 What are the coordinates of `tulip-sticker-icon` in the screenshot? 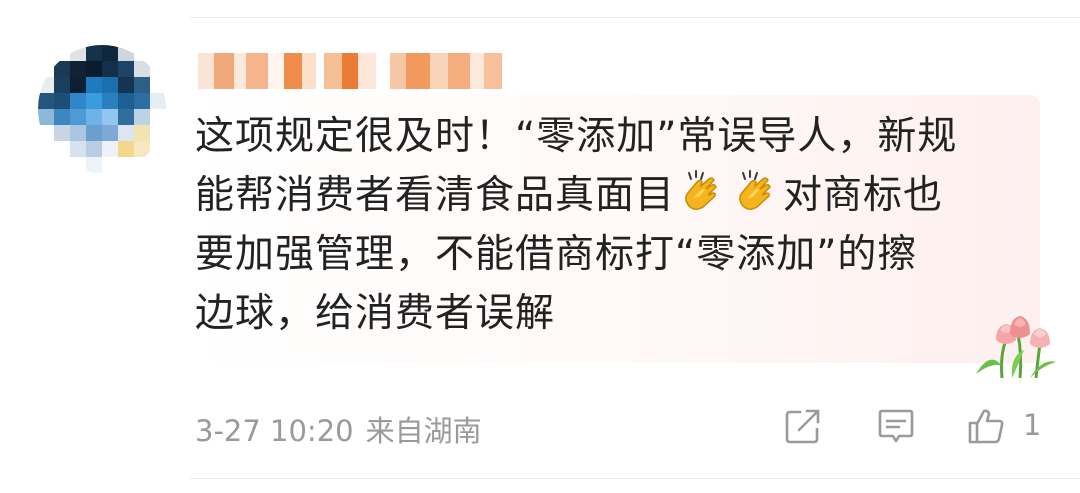 It's located at (1016, 347).